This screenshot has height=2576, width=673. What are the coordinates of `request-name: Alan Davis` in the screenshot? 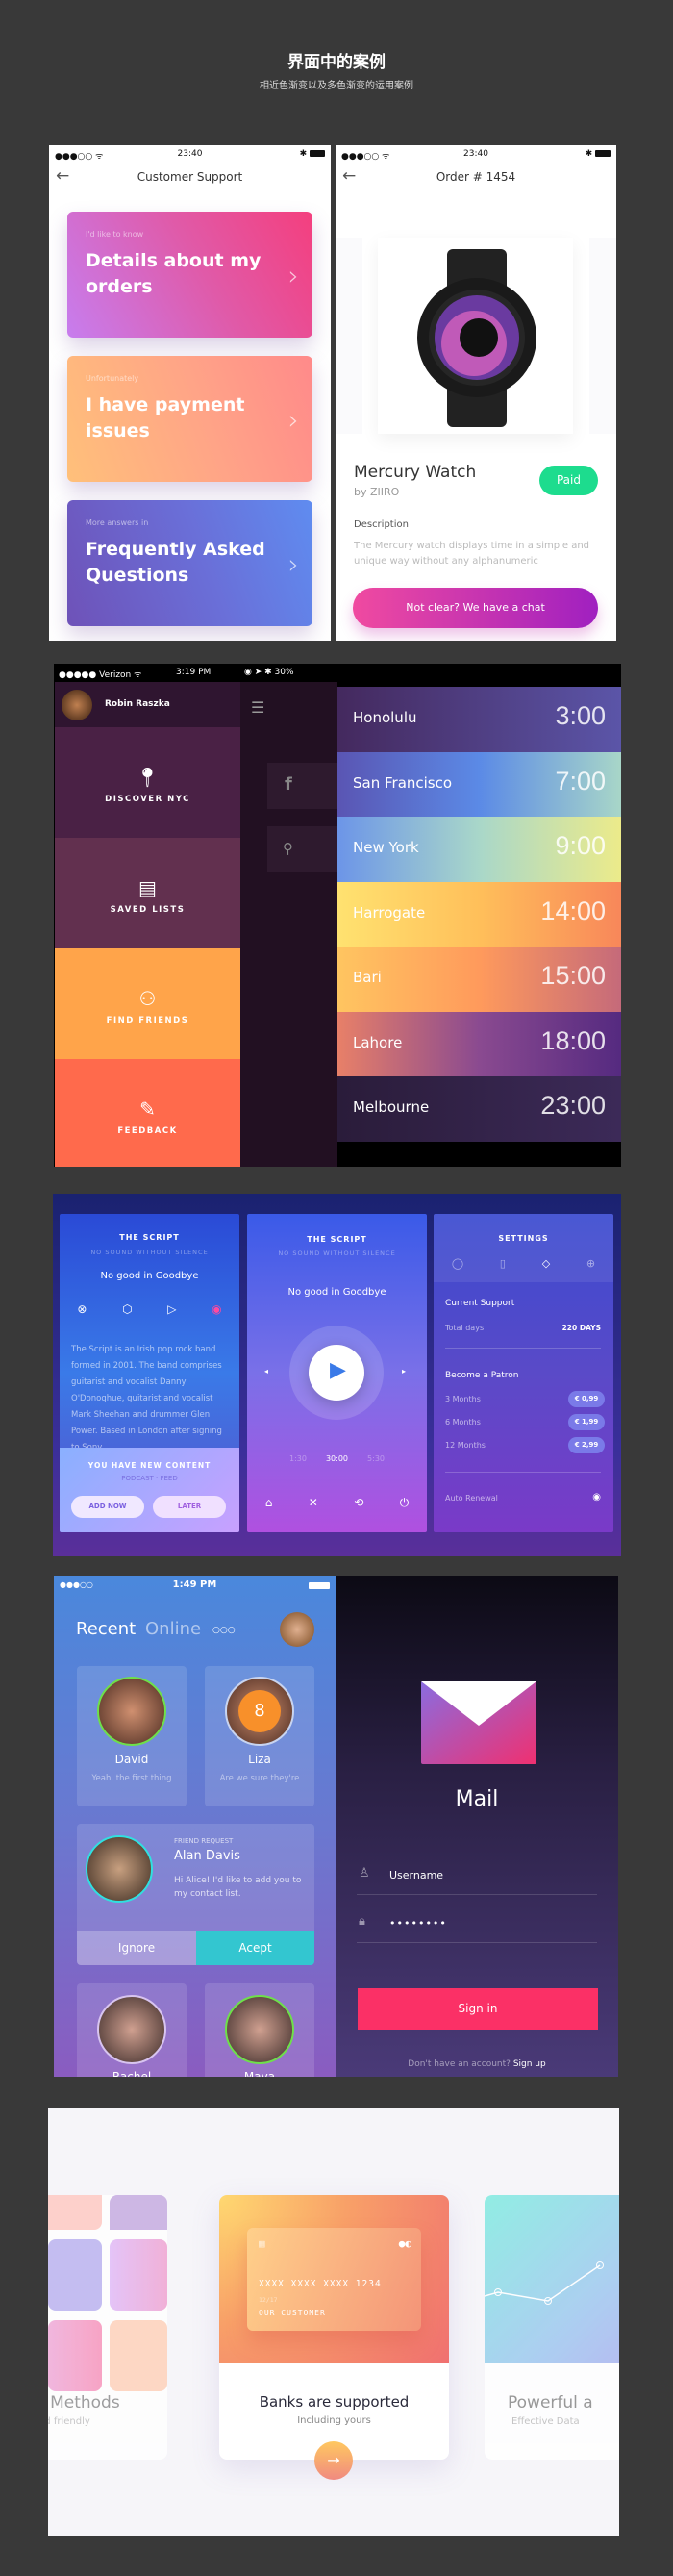 It's located at (207, 1856).